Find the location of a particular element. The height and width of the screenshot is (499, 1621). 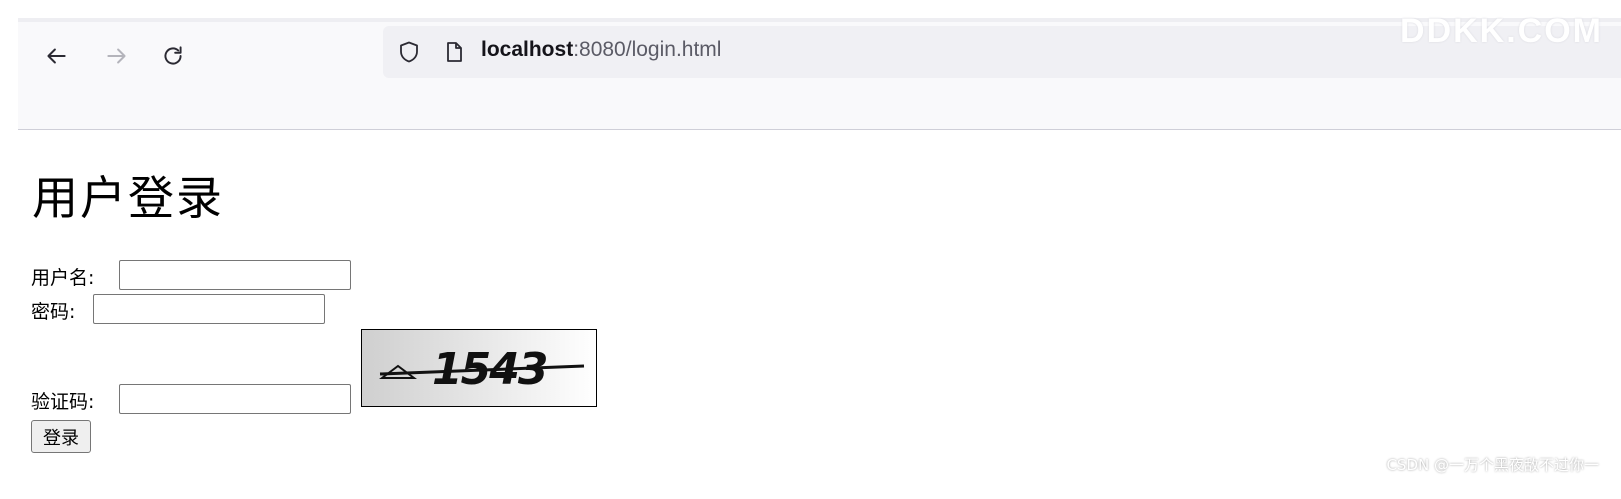

captcha-label: 验证码: is located at coordinates (63, 402).